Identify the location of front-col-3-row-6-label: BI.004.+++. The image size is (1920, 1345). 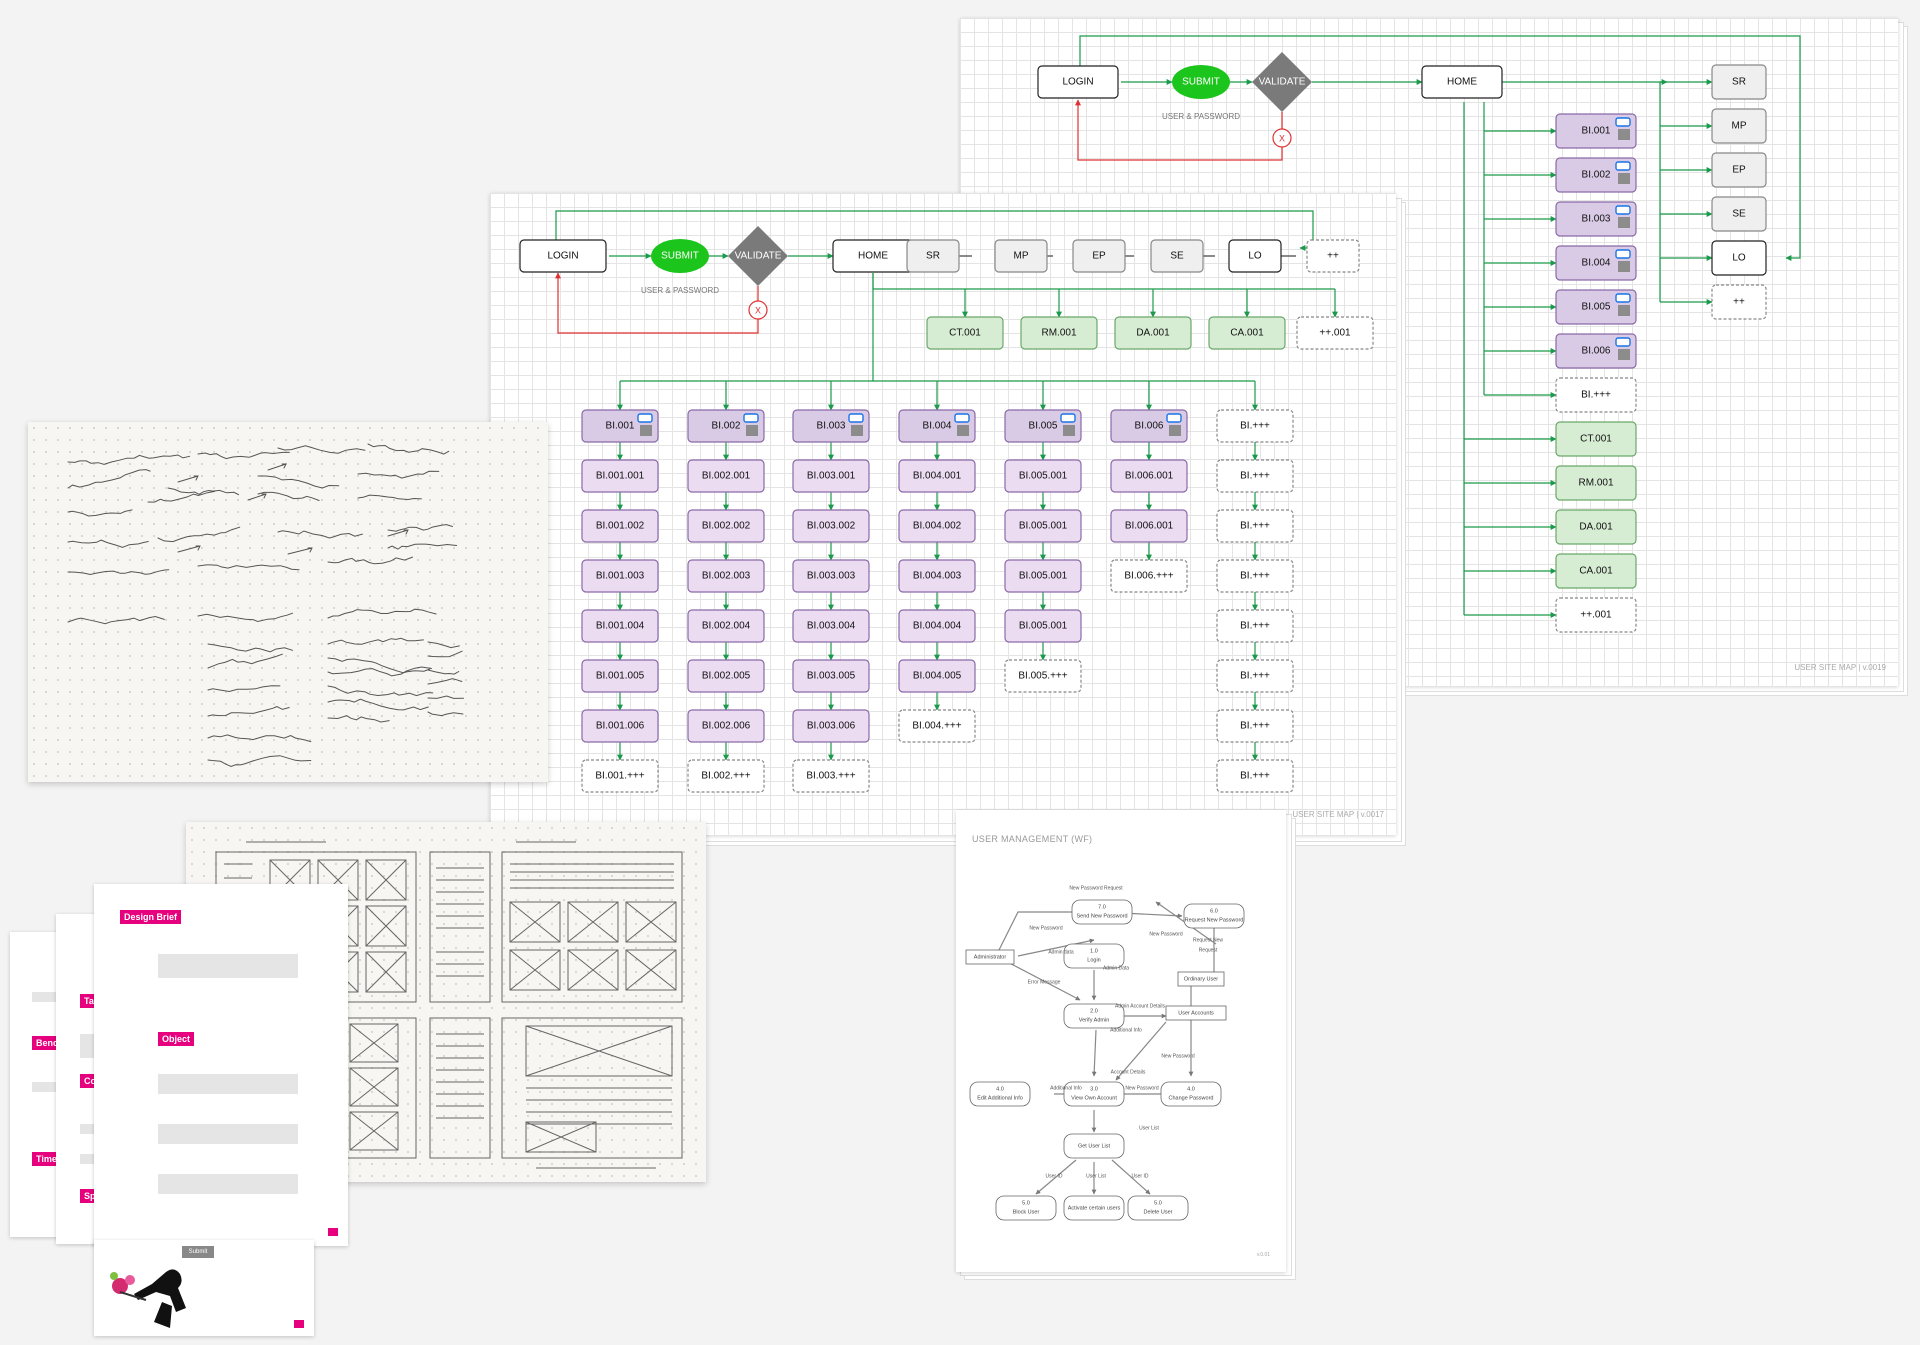
(936, 726).